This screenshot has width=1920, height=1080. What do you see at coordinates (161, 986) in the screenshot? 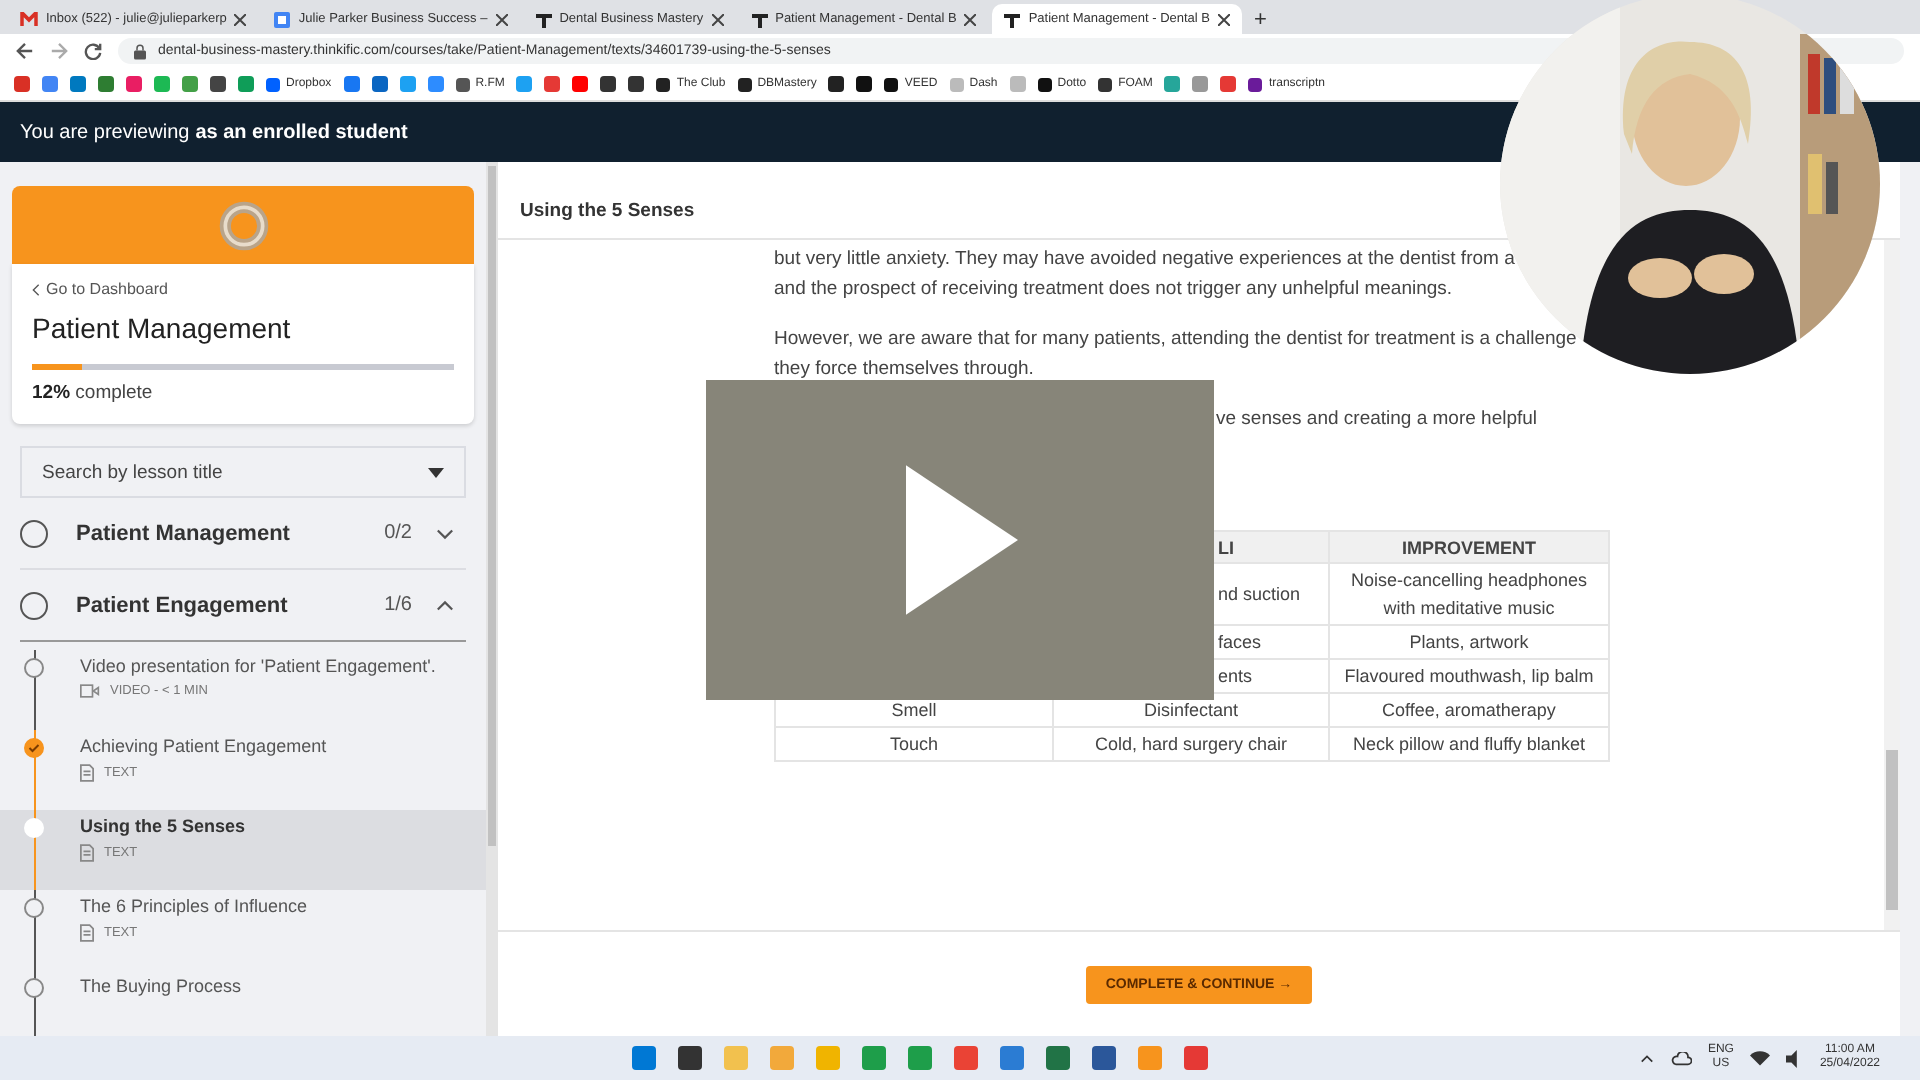
I see `lesson-title: The Buying Process` at bounding box center [161, 986].